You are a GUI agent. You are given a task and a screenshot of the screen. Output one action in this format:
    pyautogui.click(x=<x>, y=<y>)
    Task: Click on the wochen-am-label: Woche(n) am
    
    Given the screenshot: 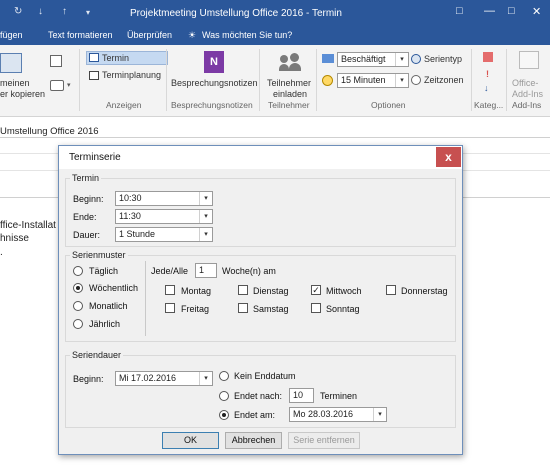 What is the action you would take?
    pyautogui.click(x=249, y=271)
    